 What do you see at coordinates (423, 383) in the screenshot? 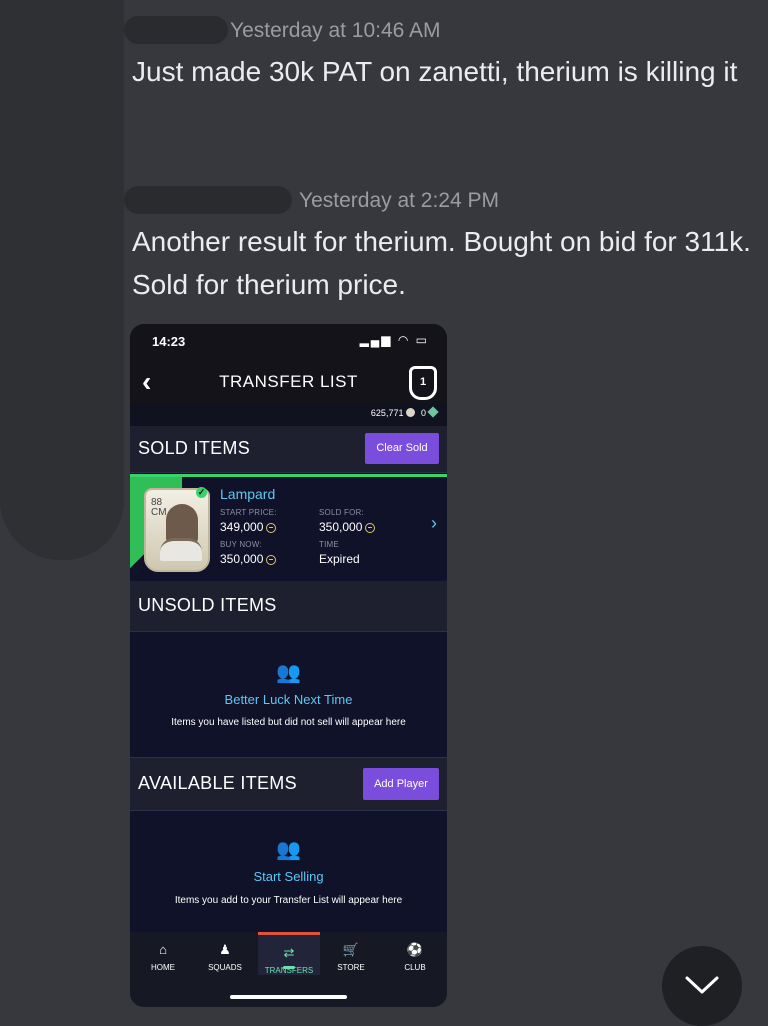
I see `club-badge-icon: 1` at bounding box center [423, 383].